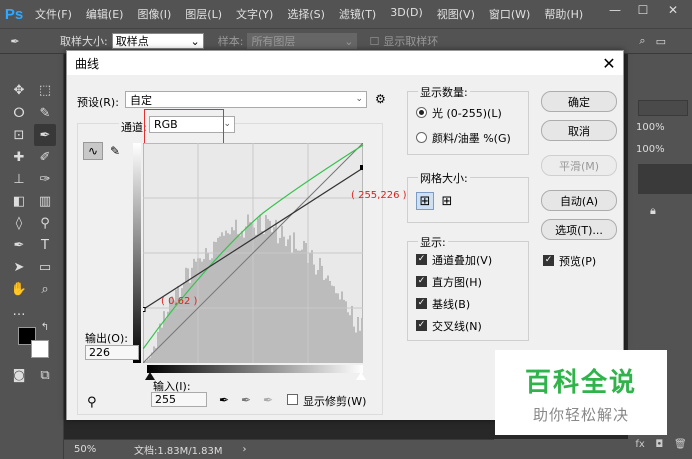 The image size is (692, 459). Describe the element at coordinates (19, 113) in the screenshot. I see `lasso-tool-icon: ⵔ` at that location.